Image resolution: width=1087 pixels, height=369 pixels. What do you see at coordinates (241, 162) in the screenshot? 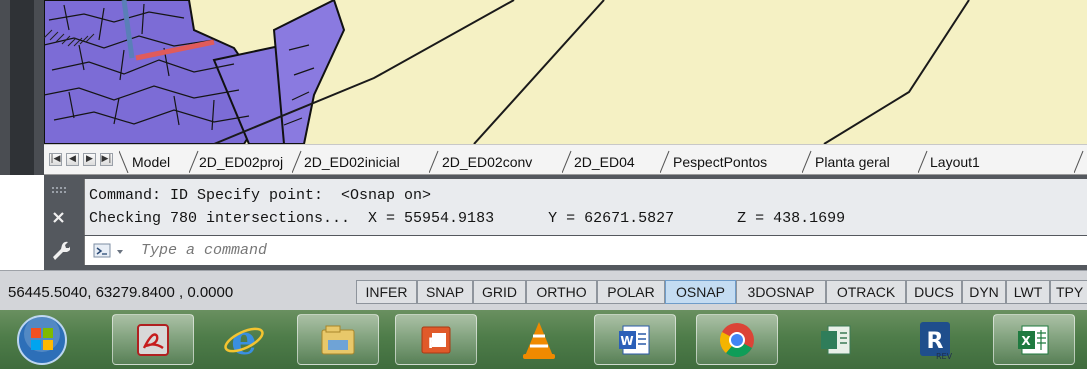
I see `tab-2d-ed02proj: 2D_ED02proj` at bounding box center [241, 162].